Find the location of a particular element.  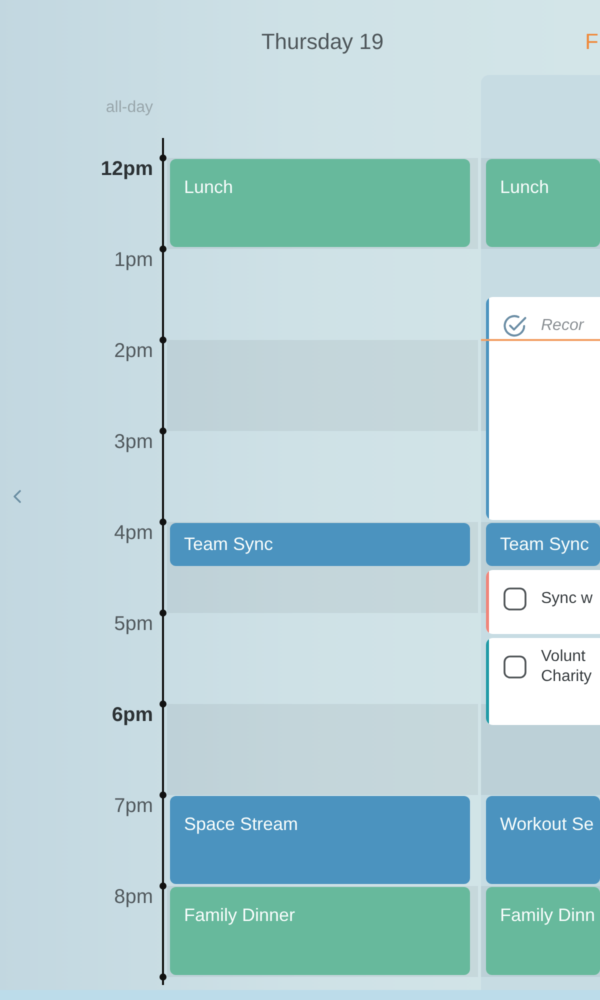

task-card: Sync w is located at coordinates (543, 602).